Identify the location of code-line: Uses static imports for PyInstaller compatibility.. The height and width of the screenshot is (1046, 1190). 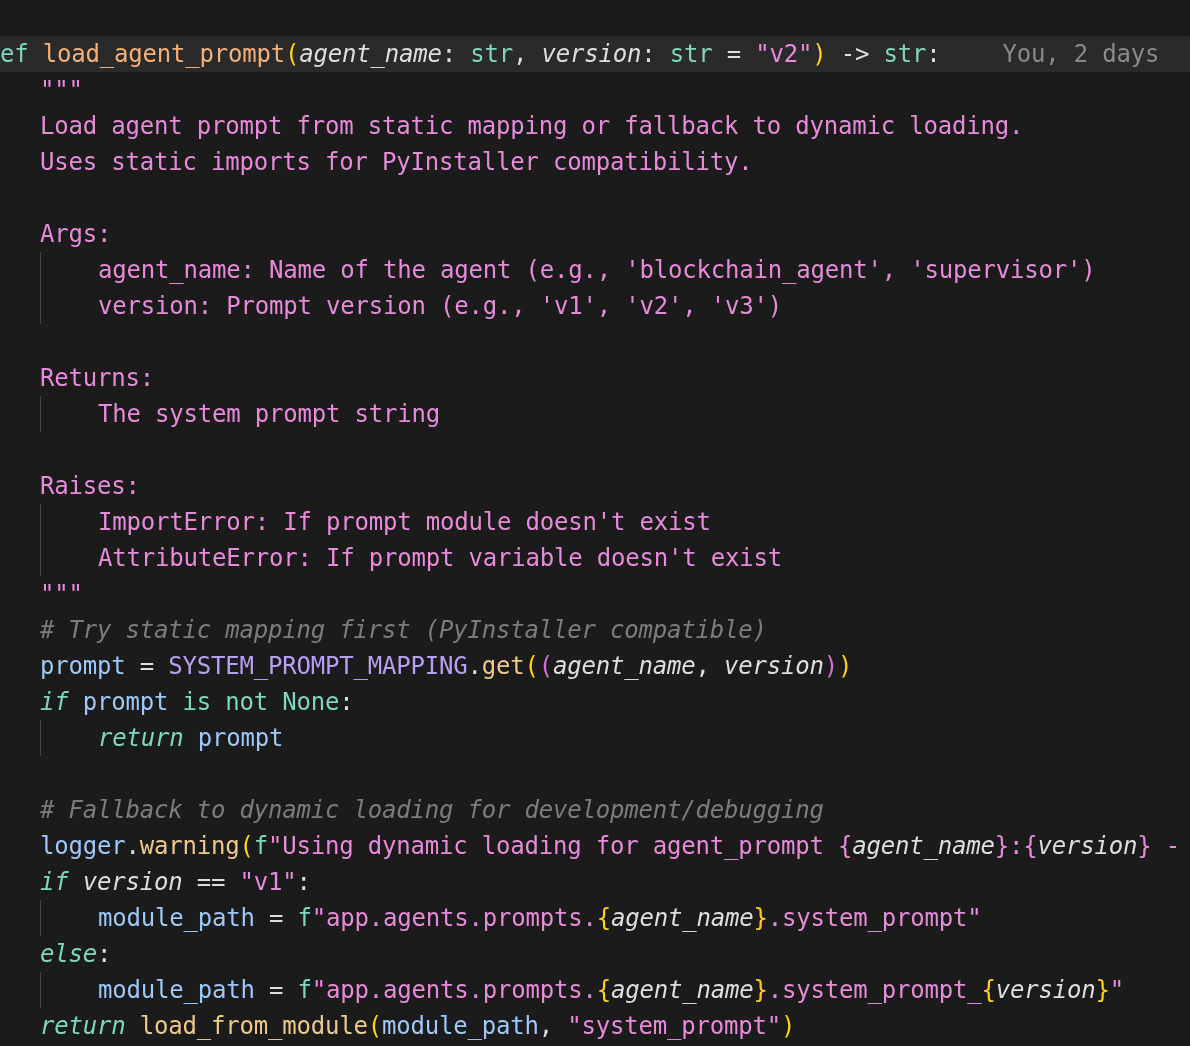
(396, 162).